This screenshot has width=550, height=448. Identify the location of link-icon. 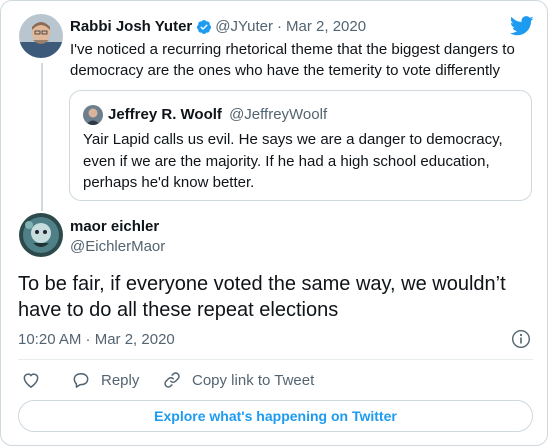
(172, 380).